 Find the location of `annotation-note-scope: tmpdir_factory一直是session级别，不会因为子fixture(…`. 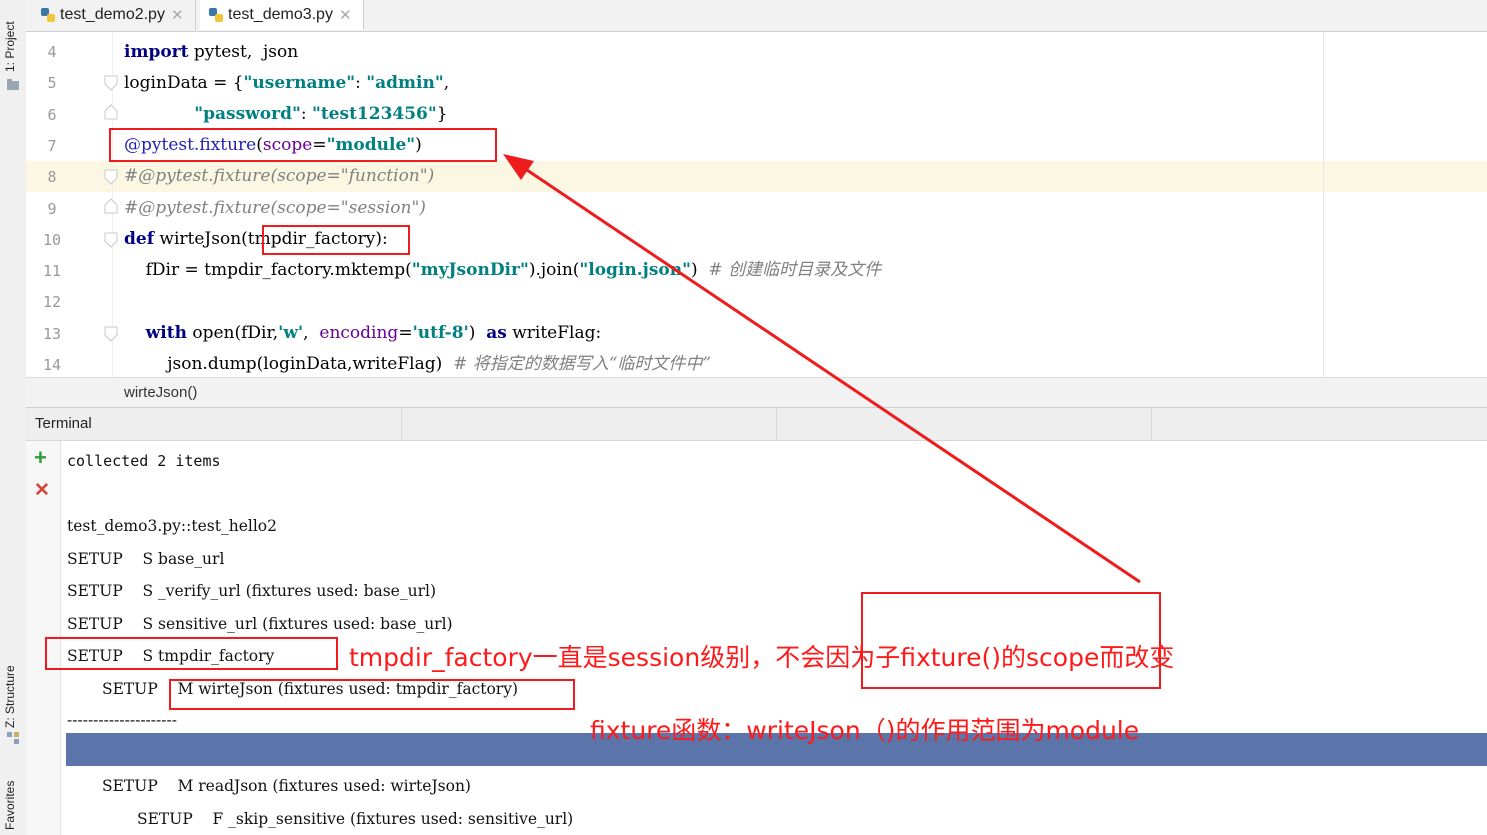

annotation-note-scope: tmpdir_factory一直是session级别，不会因为子fixture(… is located at coordinates (762, 657).